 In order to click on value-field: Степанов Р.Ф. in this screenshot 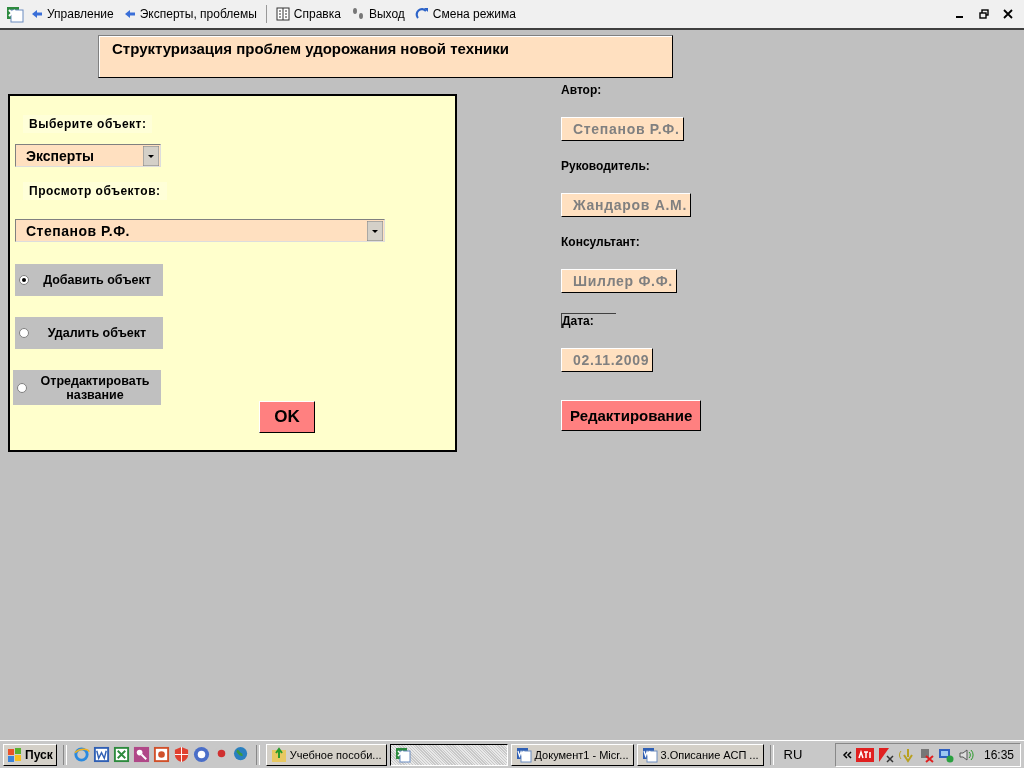, I will do `click(622, 129)`.